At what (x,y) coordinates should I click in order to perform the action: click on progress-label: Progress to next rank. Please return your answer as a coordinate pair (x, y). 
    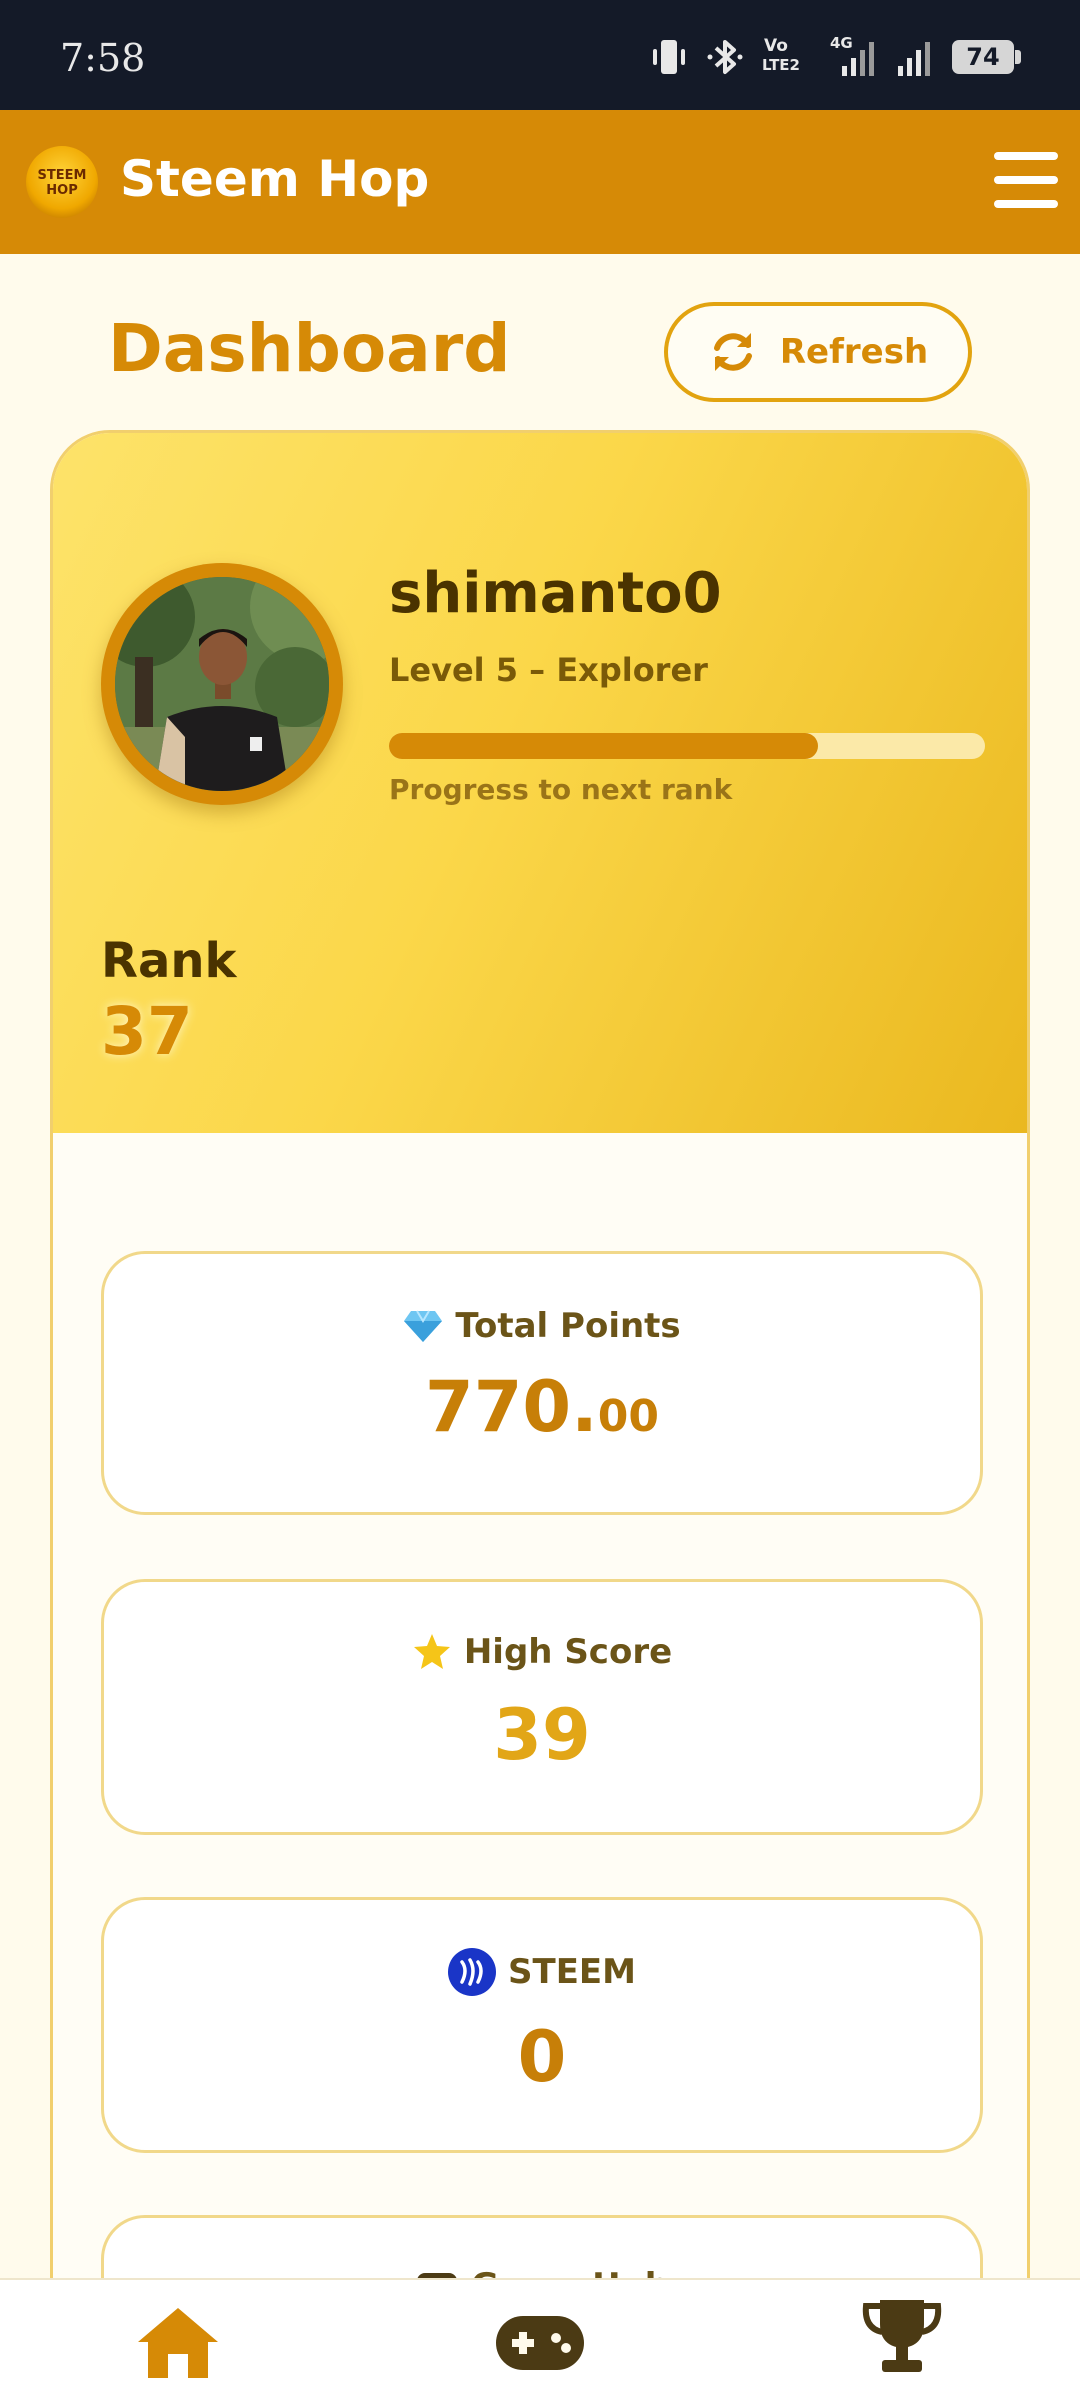
    Looking at the image, I should click on (561, 789).